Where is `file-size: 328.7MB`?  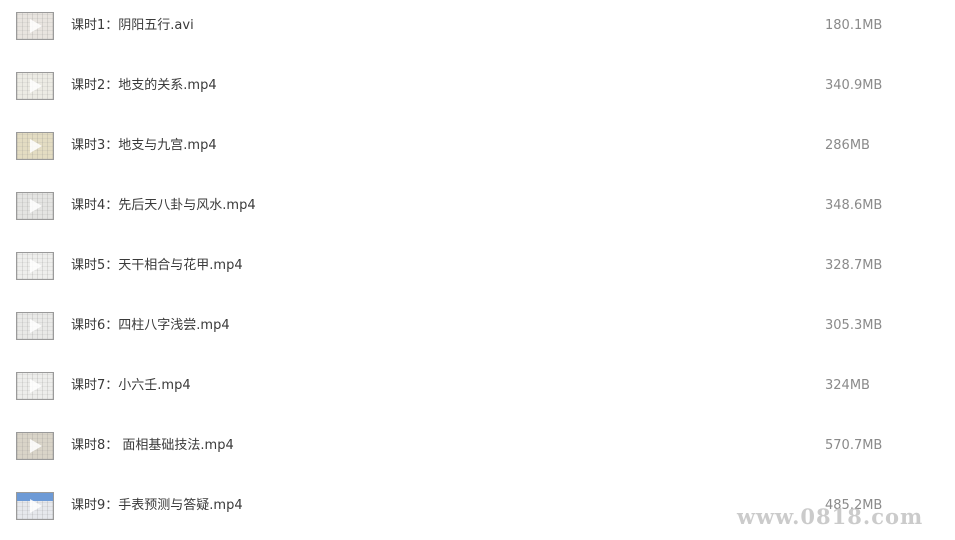
file-size: 328.7MB is located at coordinates (854, 265).